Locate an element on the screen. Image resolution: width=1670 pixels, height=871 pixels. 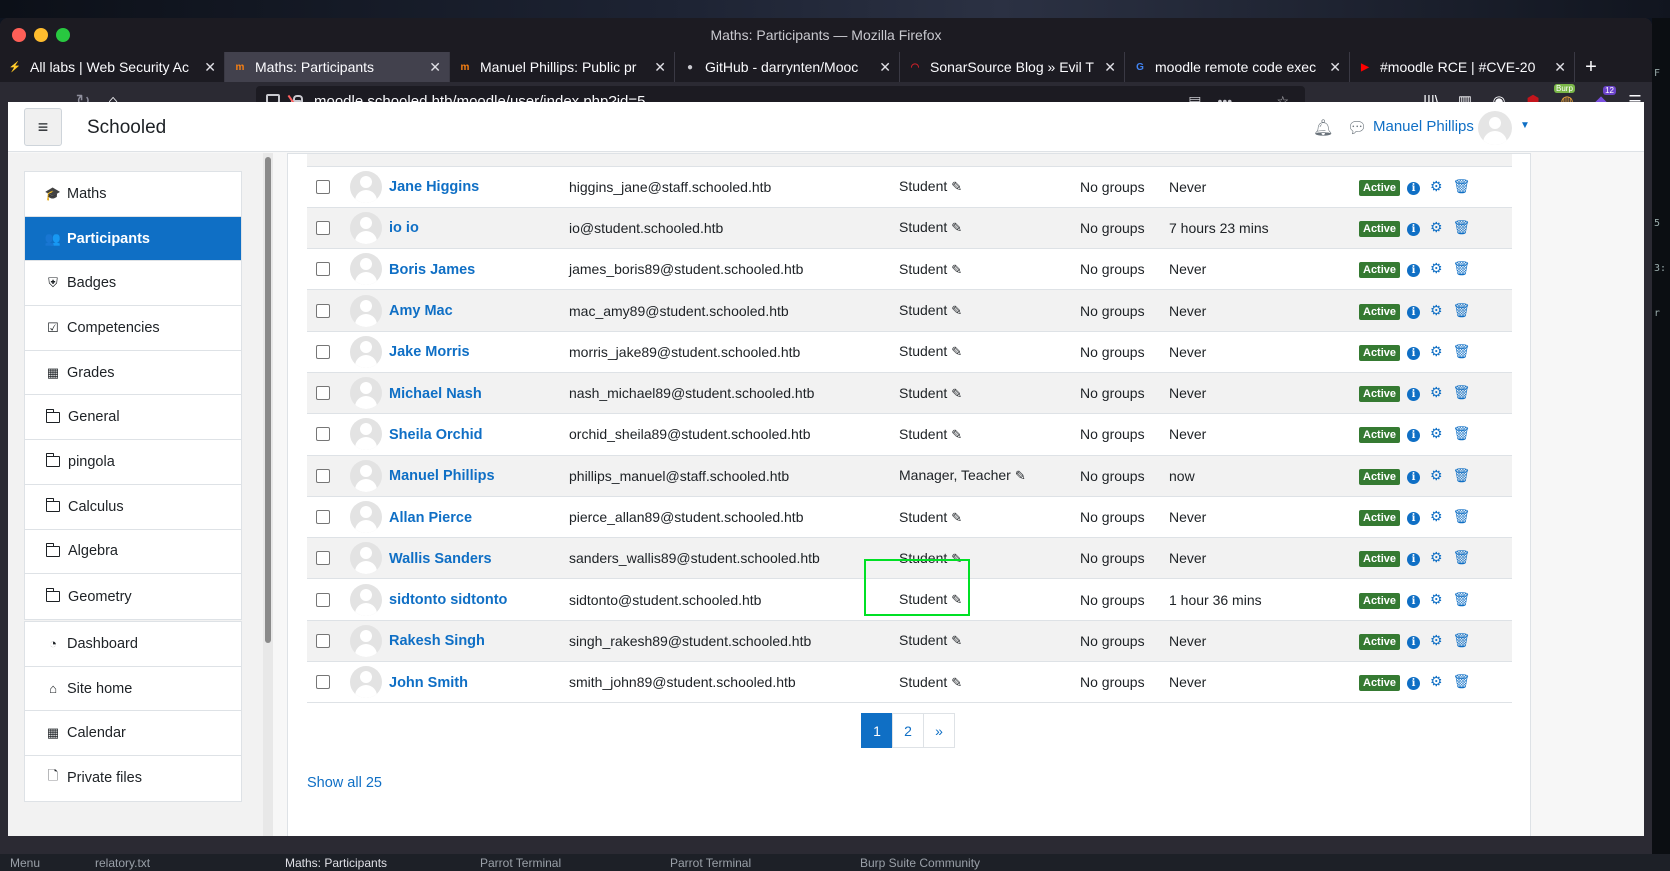
taskbar-menu: Menu is located at coordinates (25, 863).